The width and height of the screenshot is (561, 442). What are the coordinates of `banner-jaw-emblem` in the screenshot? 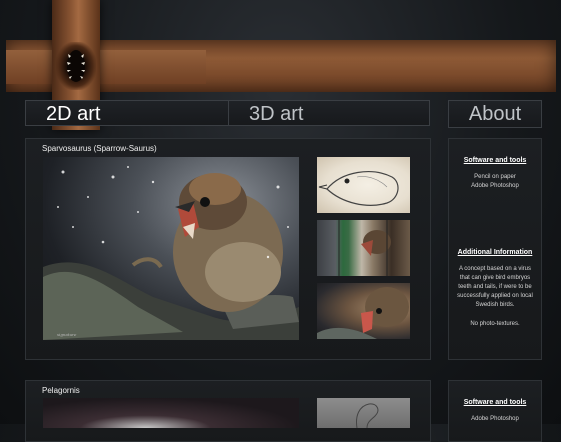 It's located at (76, 66).